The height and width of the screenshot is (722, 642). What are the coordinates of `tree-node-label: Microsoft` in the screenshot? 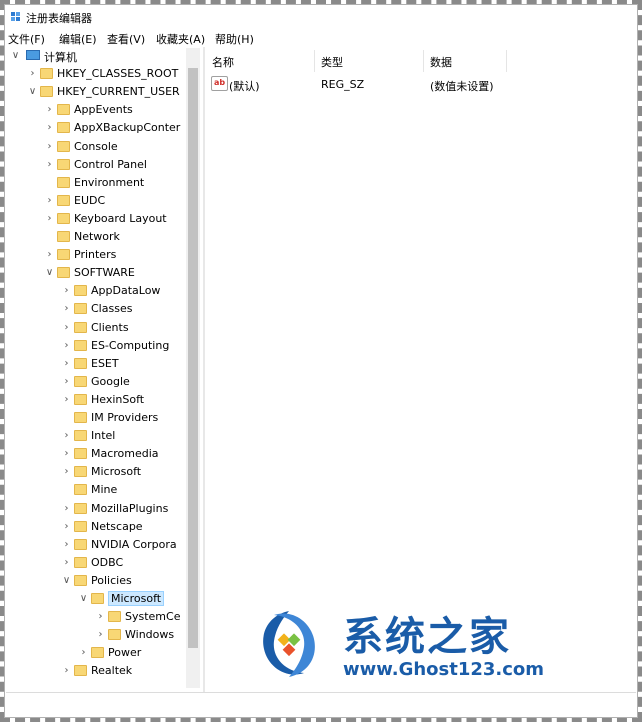 It's located at (136, 598).